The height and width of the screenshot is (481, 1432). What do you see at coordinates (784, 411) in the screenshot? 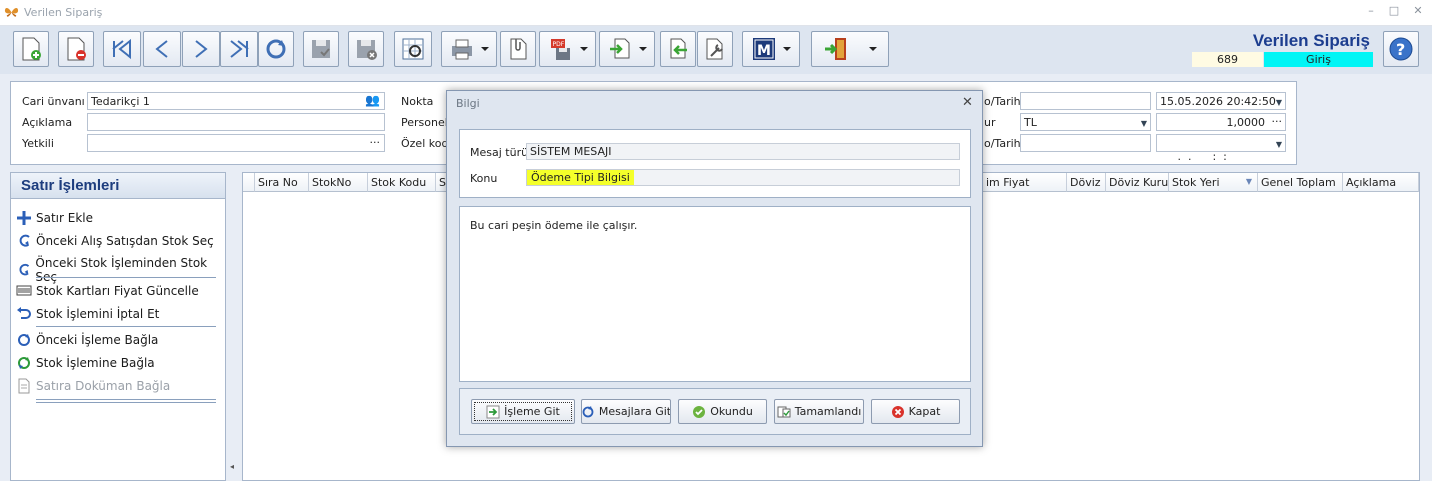
I see `complete-list-icon` at bounding box center [784, 411].